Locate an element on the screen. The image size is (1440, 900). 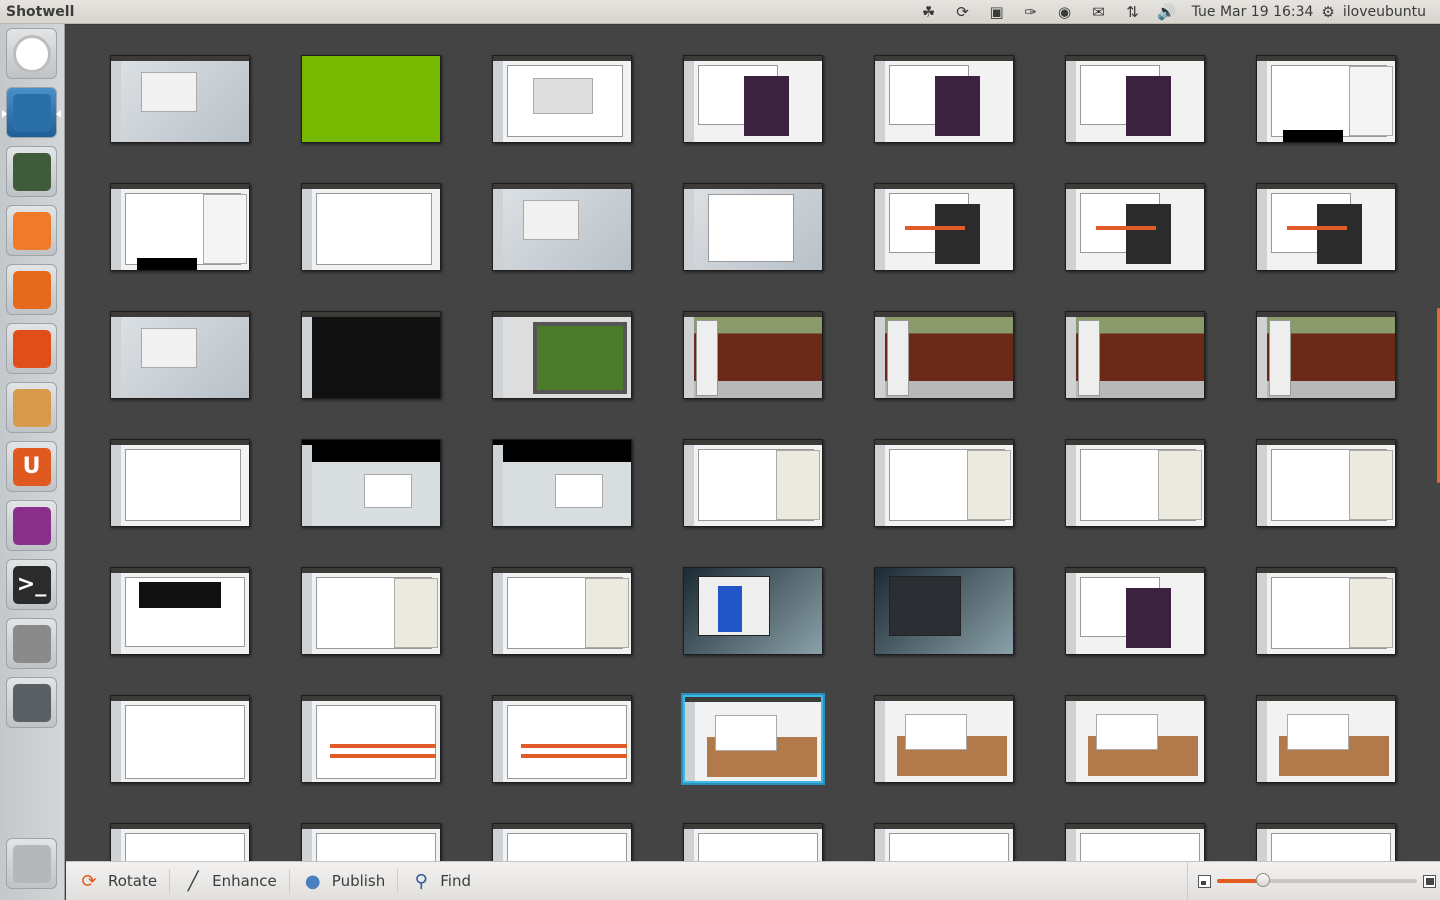
attachment-icon: ✑ is located at coordinates (1031, 12).